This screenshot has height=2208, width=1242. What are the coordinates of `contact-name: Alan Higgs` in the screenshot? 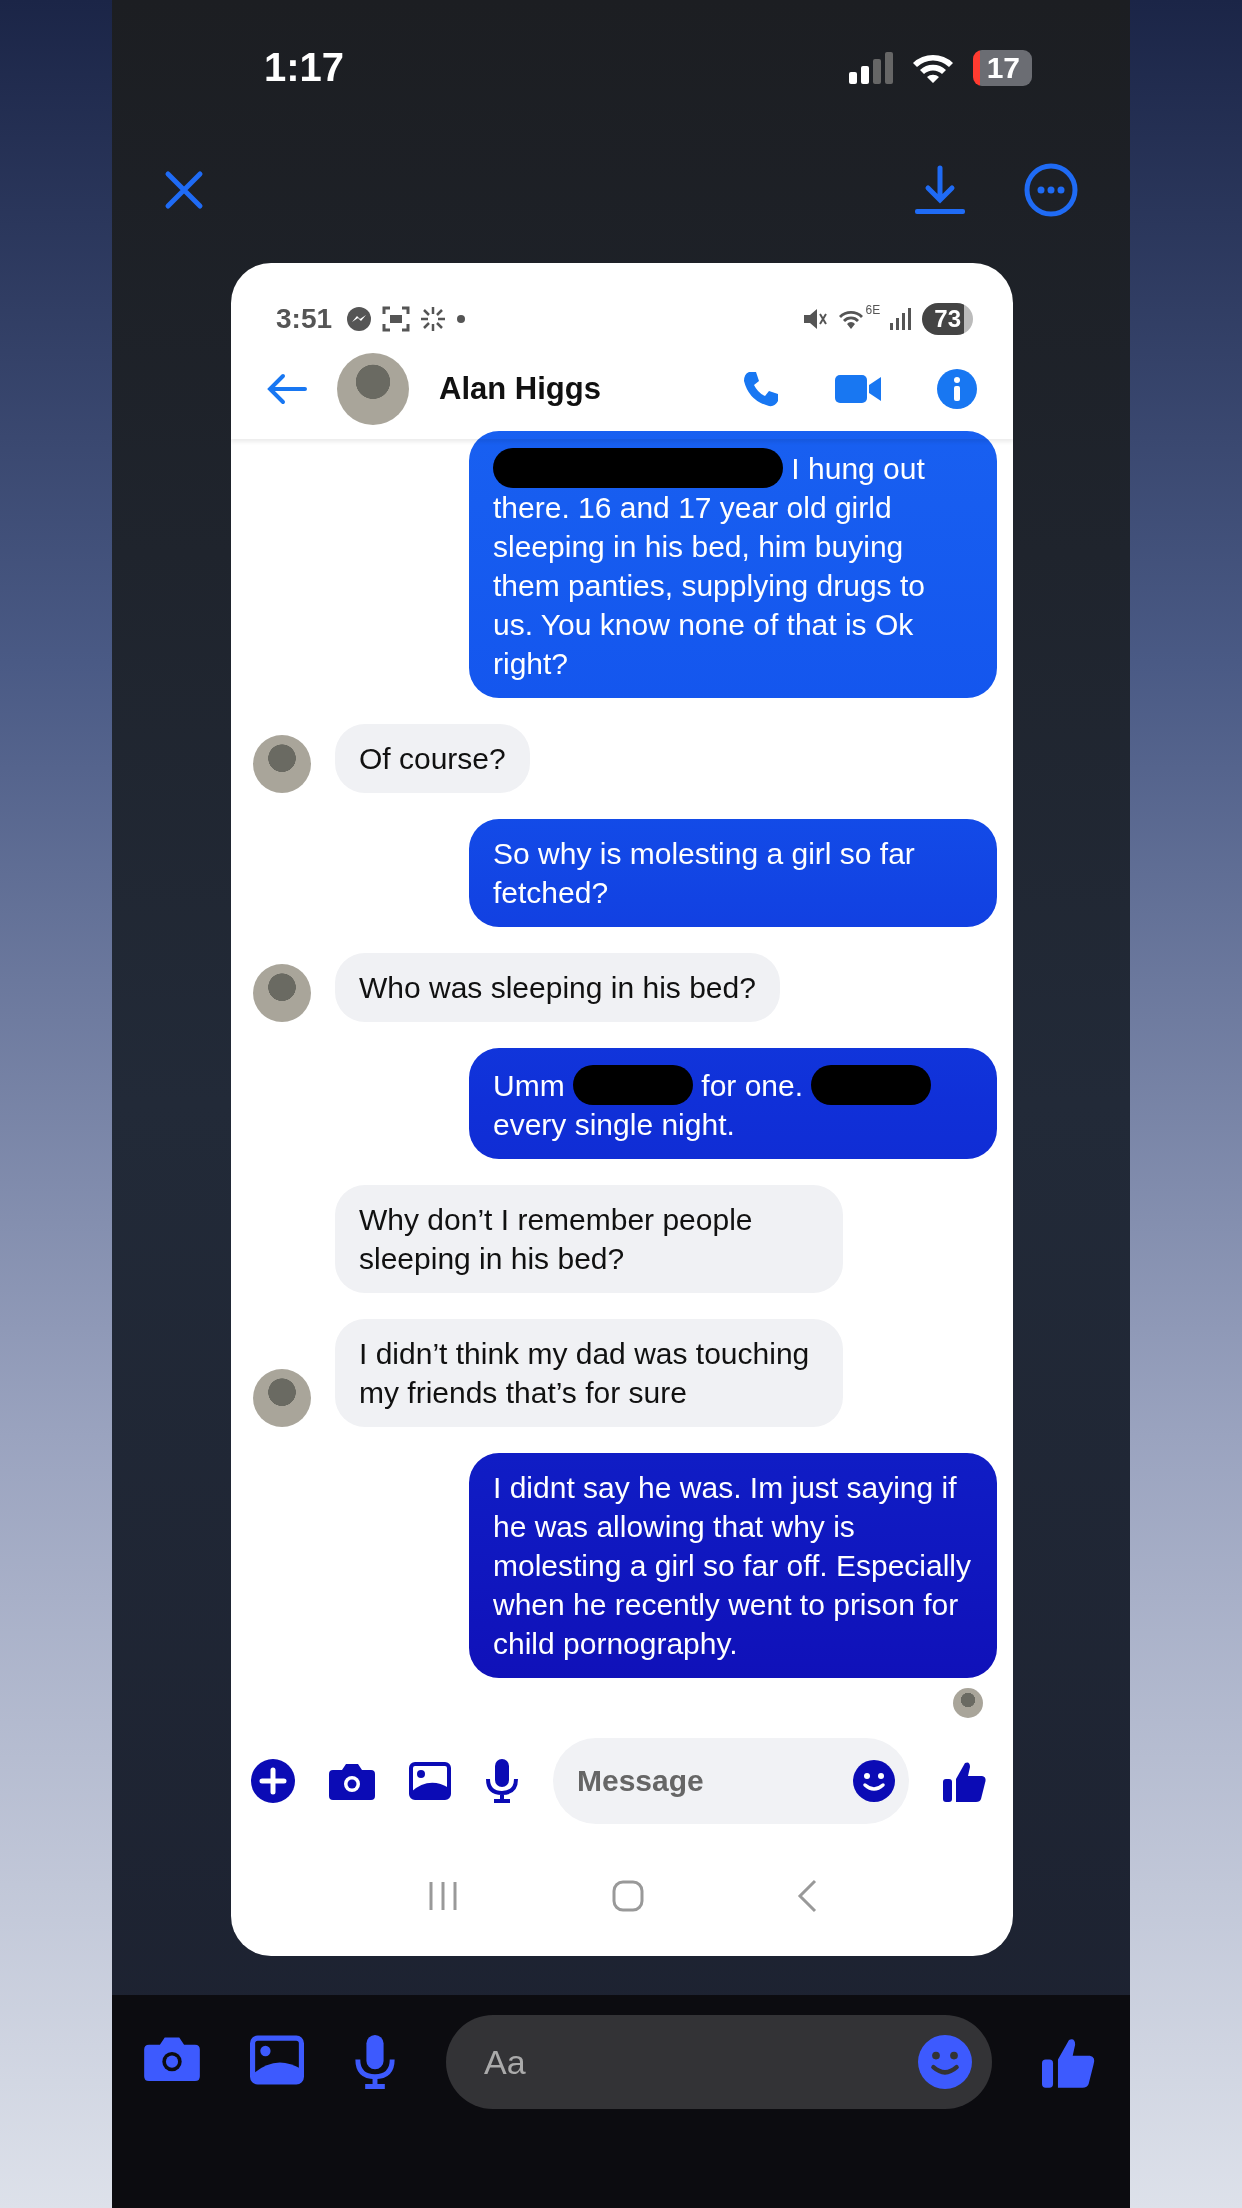 It's located at (575, 389).